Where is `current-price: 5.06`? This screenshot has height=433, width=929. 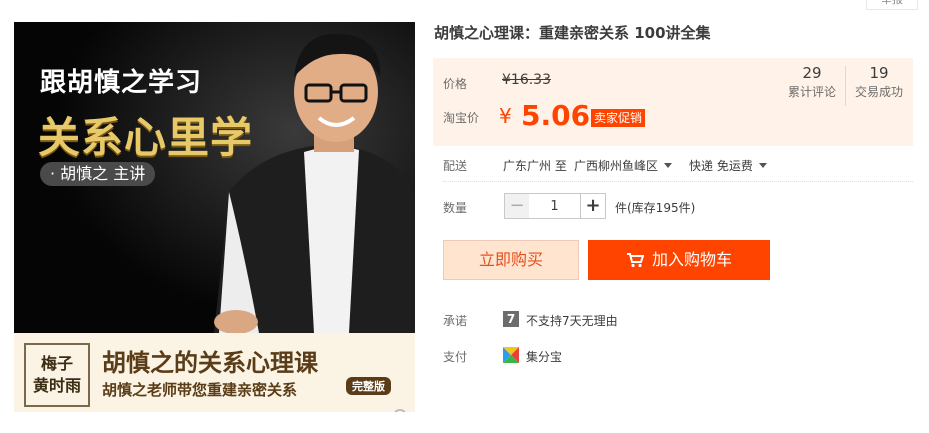
current-price: 5.06 is located at coordinates (556, 115).